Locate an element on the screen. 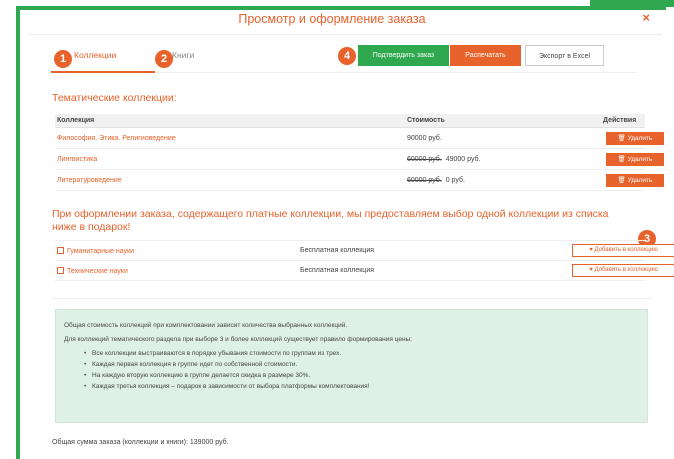  tab-collections: Коллекции is located at coordinates (95, 55).